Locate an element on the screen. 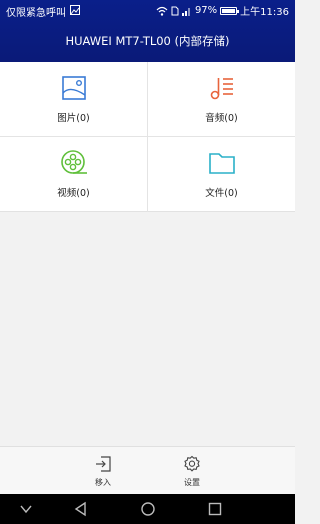 Image resolution: width=320 pixels, height=524 pixels. wifi-icon is located at coordinates (162, 11).